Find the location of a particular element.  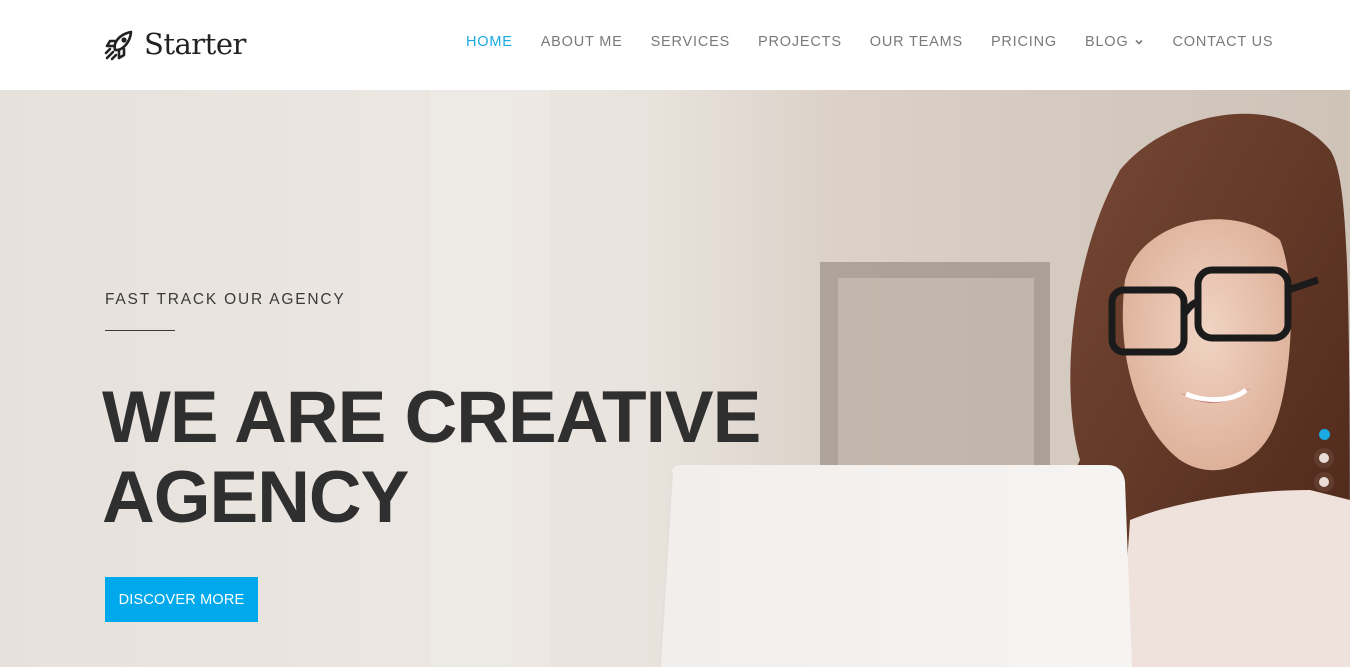

nav-item-contact-us: CONTACT US is located at coordinates (1222, 42).